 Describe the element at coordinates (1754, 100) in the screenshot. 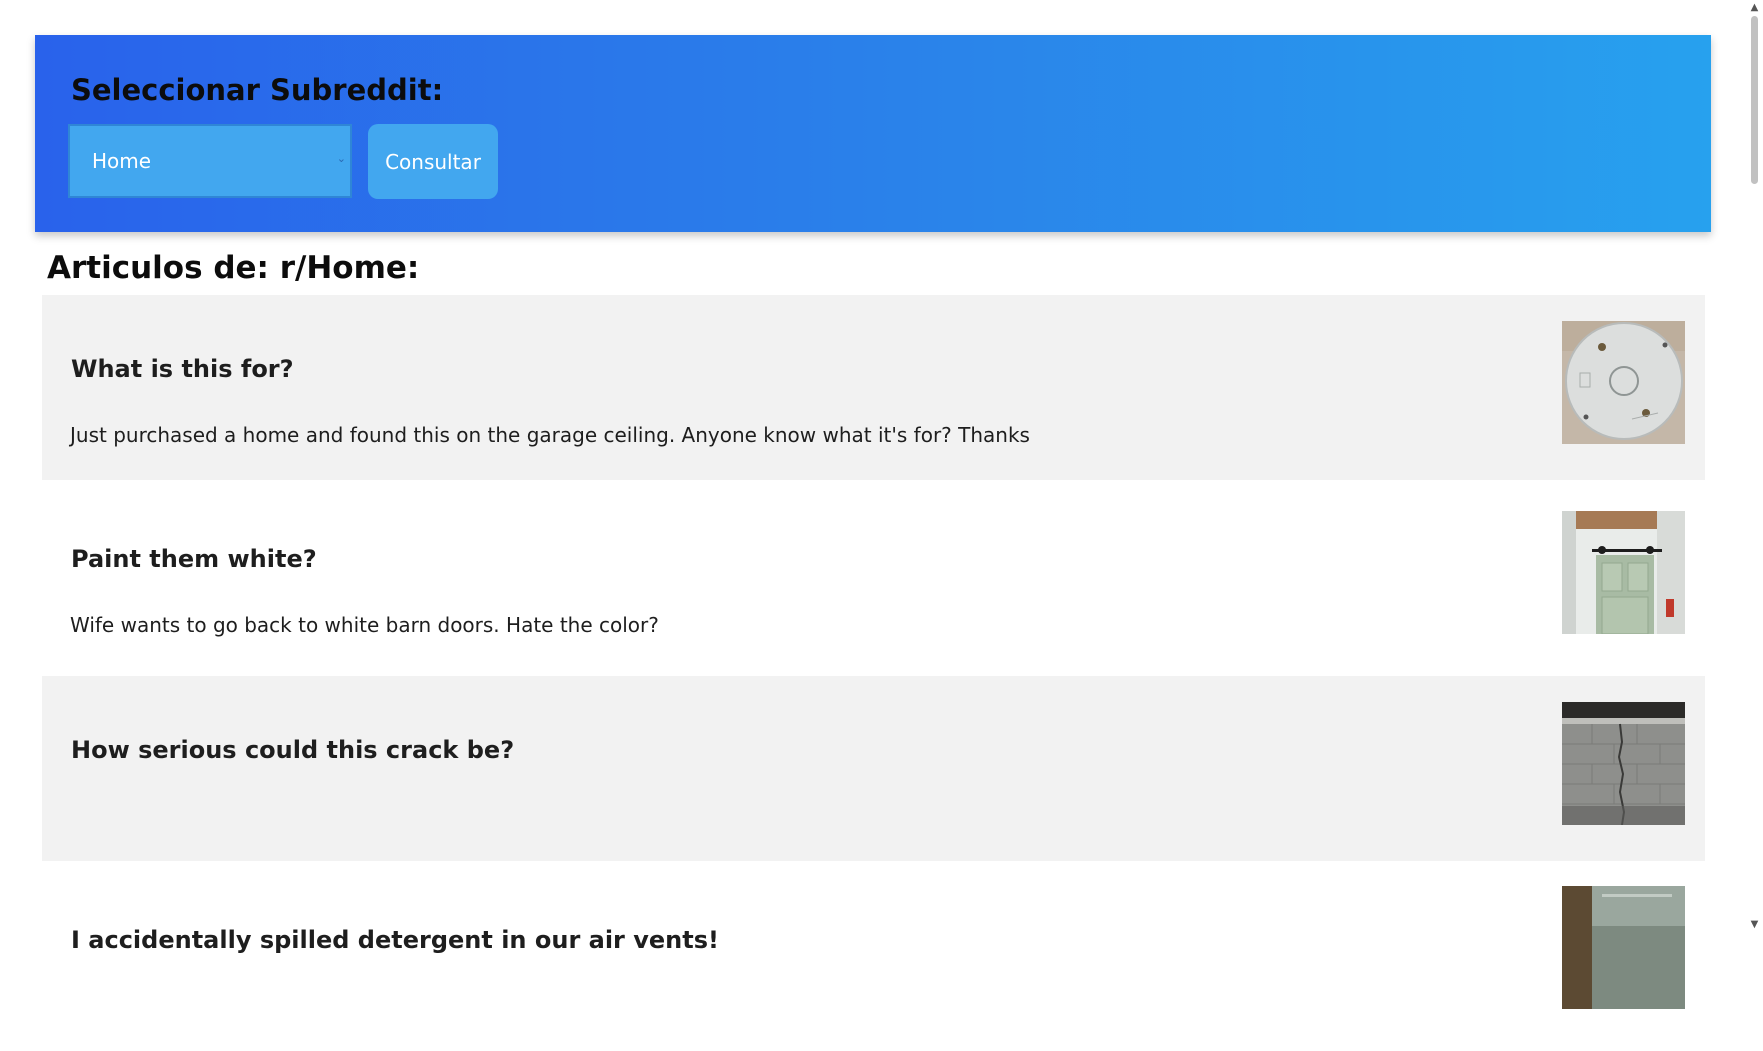

I see `scrollbar-thumb` at that location.